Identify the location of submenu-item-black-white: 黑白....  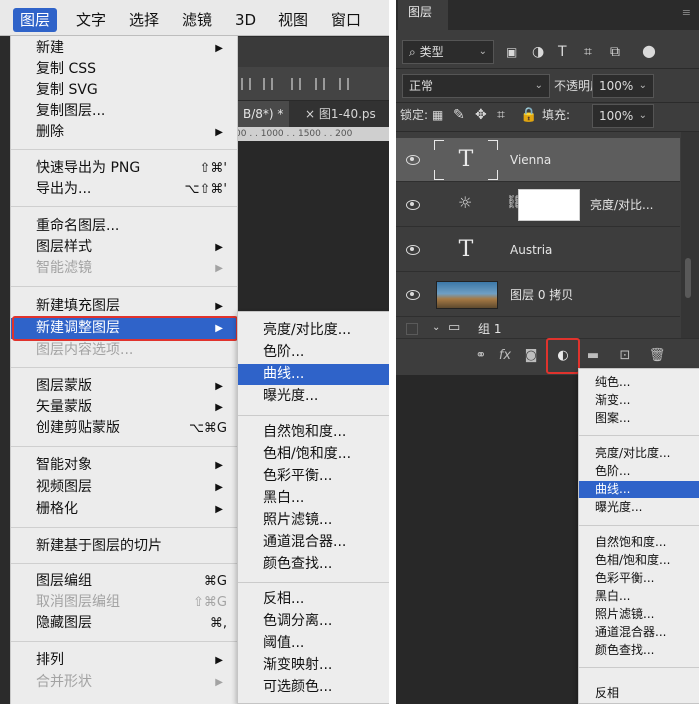
(313, 498).